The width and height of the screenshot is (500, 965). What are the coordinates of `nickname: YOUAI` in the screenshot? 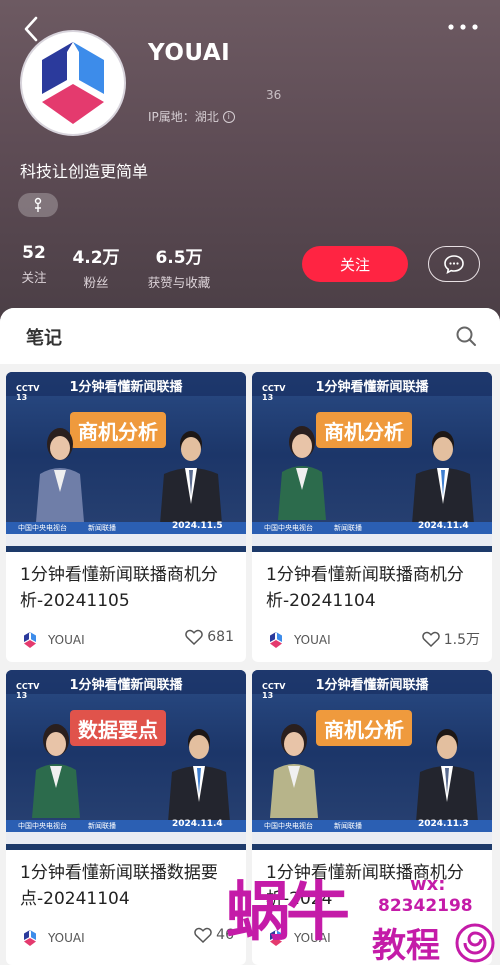 It's located at (189, 53).